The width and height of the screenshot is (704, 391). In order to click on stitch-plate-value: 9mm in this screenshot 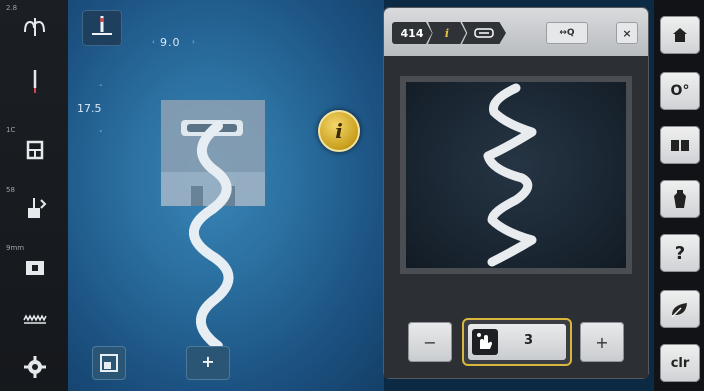, I will do `click(15, 248)`.